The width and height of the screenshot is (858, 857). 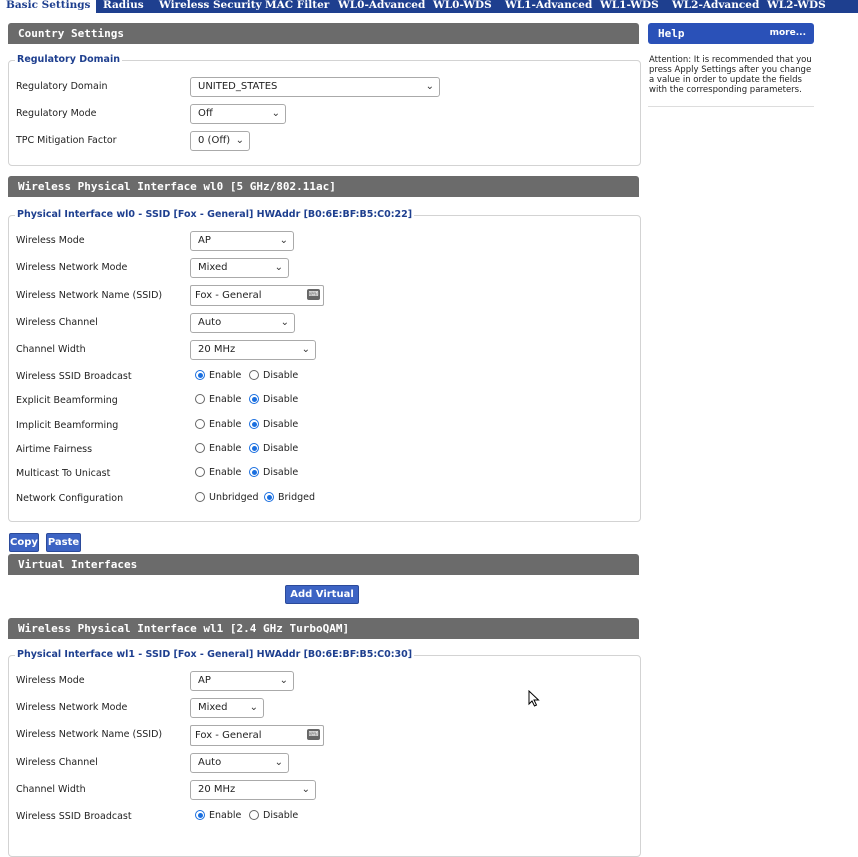 What do you see at coordinates (54, 449) in the screenshot?
I see `wl0-airtime-fairness-label: Airtime Fairness` at bounding box center [54, 449].